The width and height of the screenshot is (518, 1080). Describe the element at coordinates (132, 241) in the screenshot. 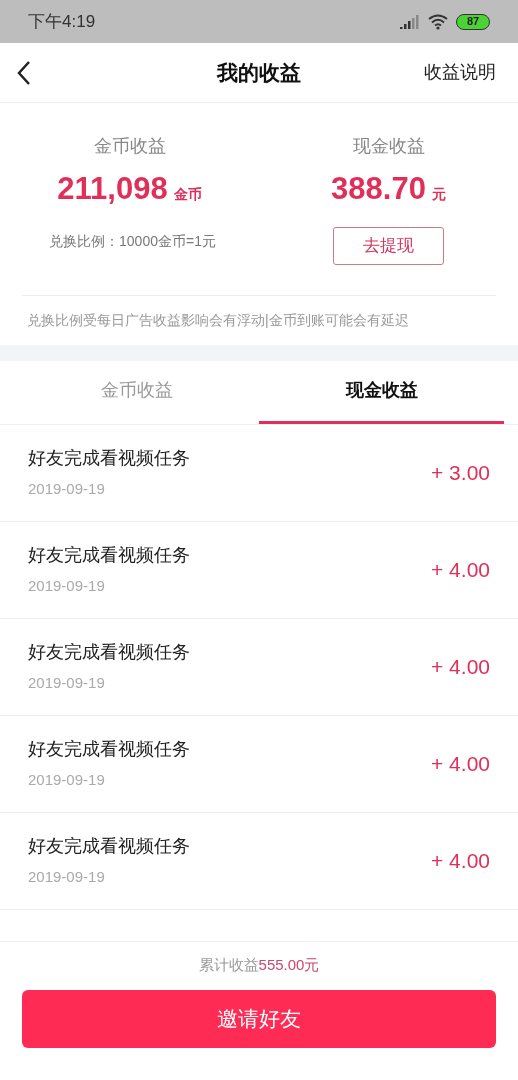

I see `exchange-rate-text: 兑换比例：10000金币=1元` at that location.